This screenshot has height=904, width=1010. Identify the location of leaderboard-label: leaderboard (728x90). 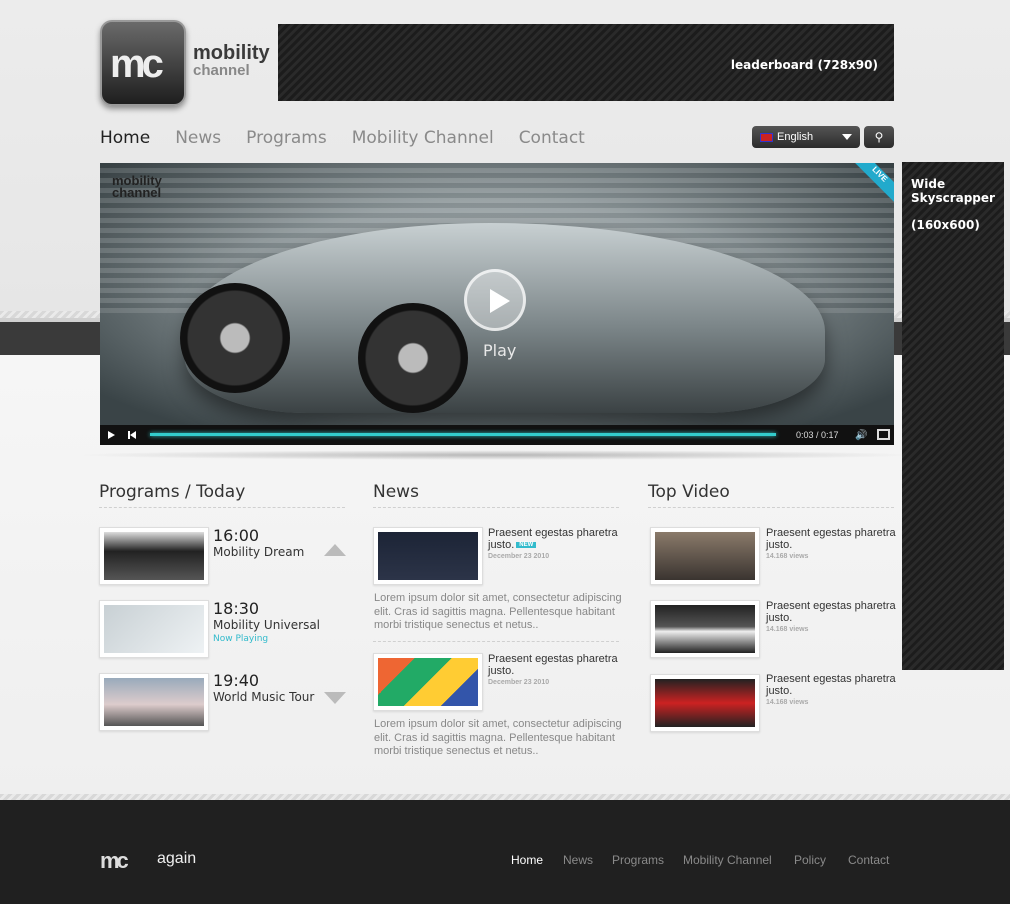
(804, 65).